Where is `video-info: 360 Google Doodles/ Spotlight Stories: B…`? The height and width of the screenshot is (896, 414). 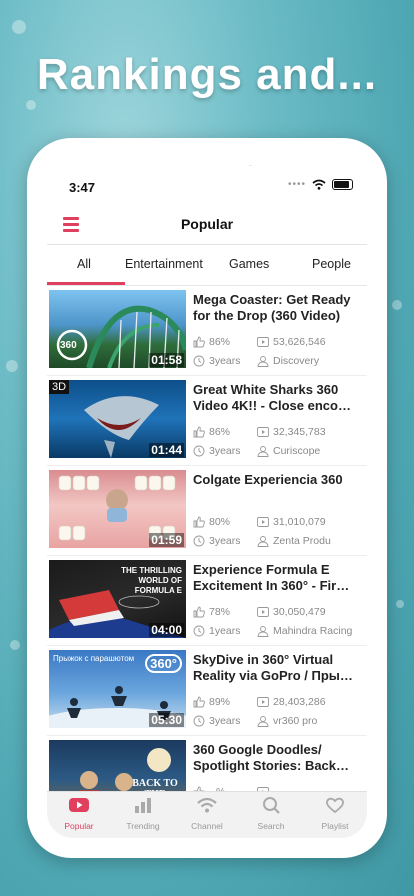
video-info: 360 Google Doodles/ Spotlight Stories: B… is located at coordinates (279, 766).